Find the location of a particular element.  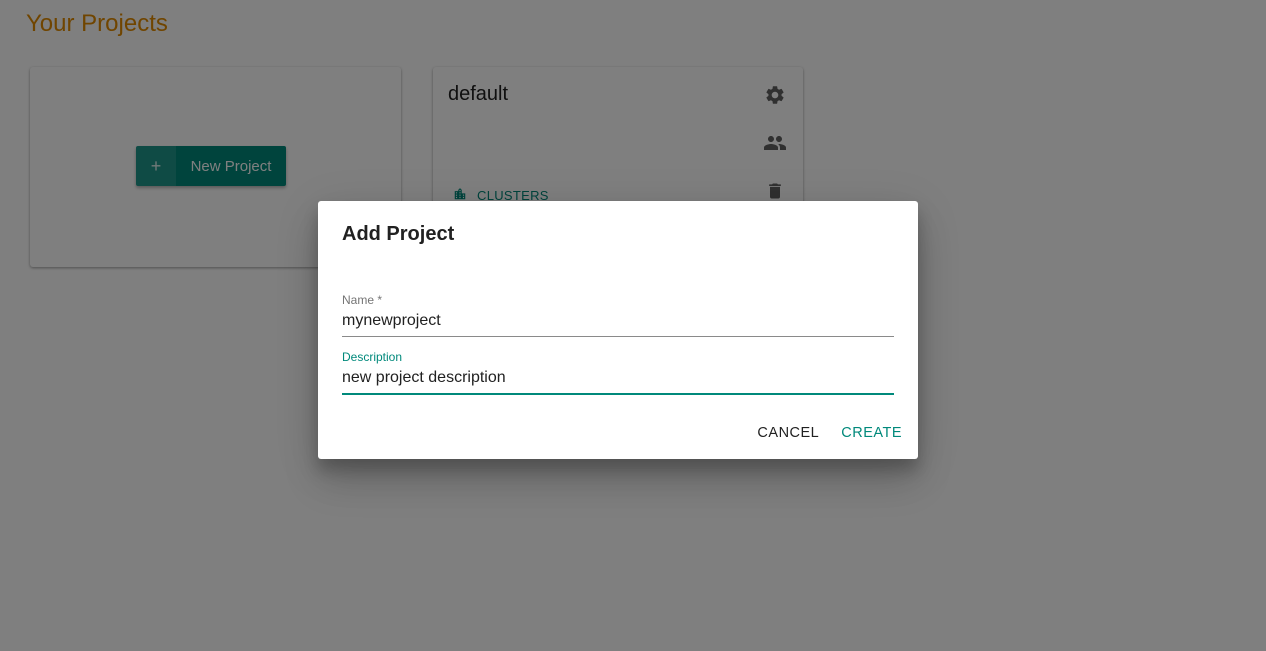

description-input is located at coordinates (618, 380).